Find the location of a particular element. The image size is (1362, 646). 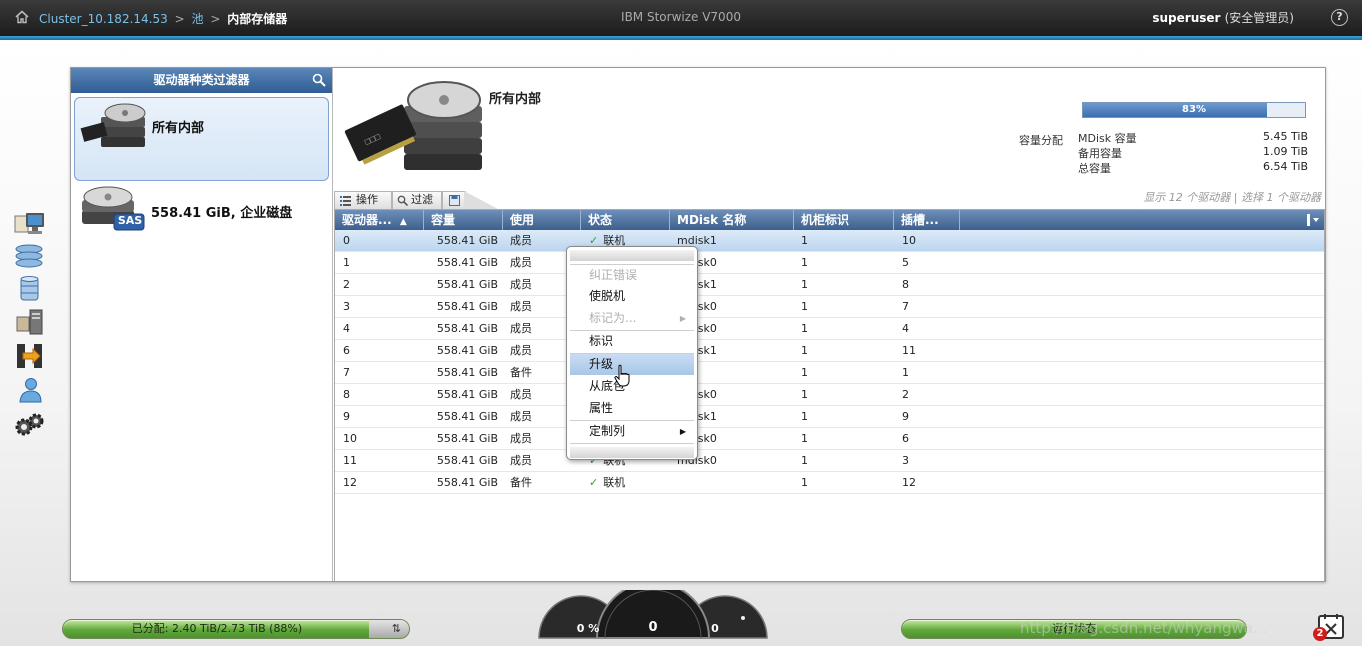

performance-gauges: 0 % 0 0 is located at coordinates (653, 618).